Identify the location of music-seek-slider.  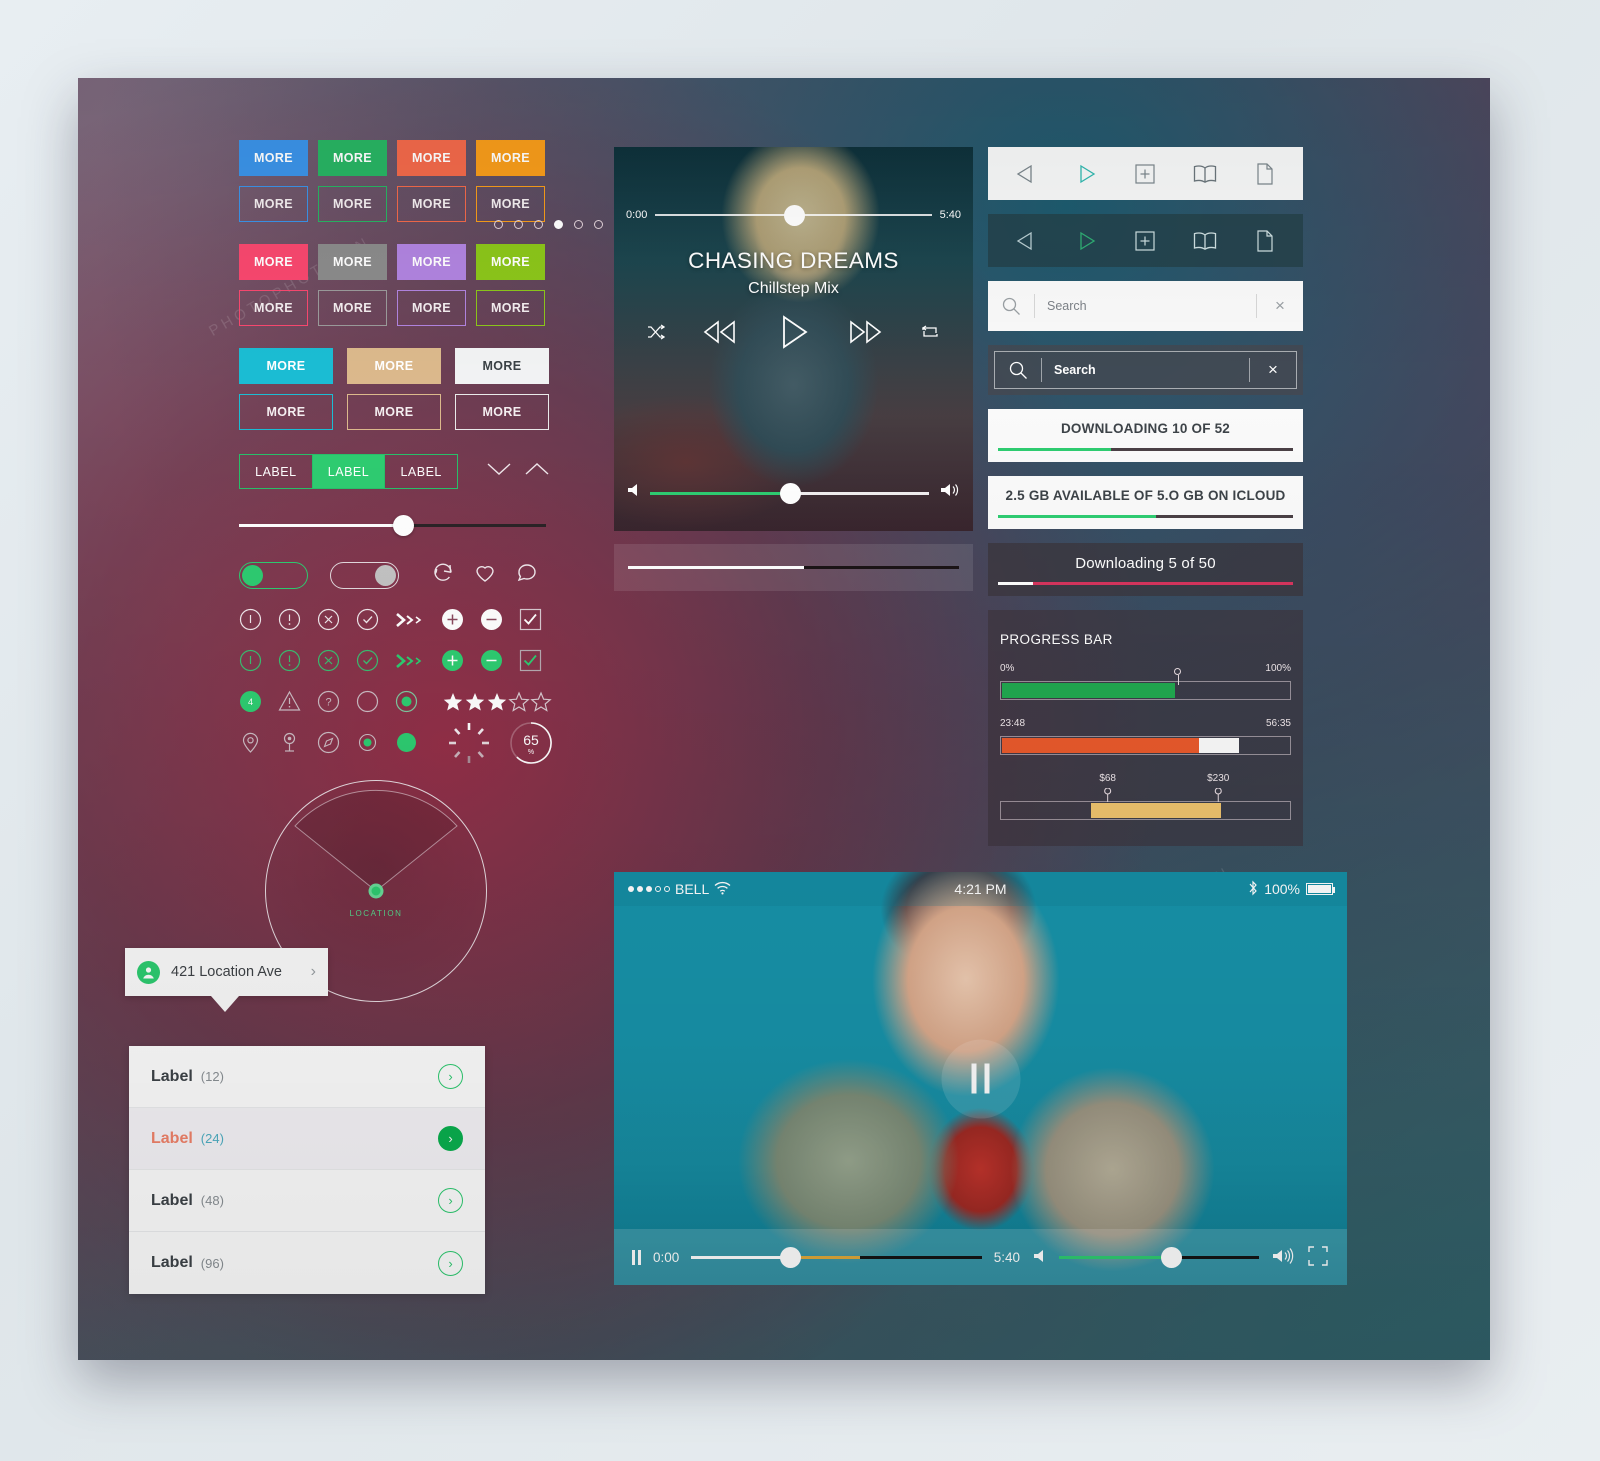
(793, 215).